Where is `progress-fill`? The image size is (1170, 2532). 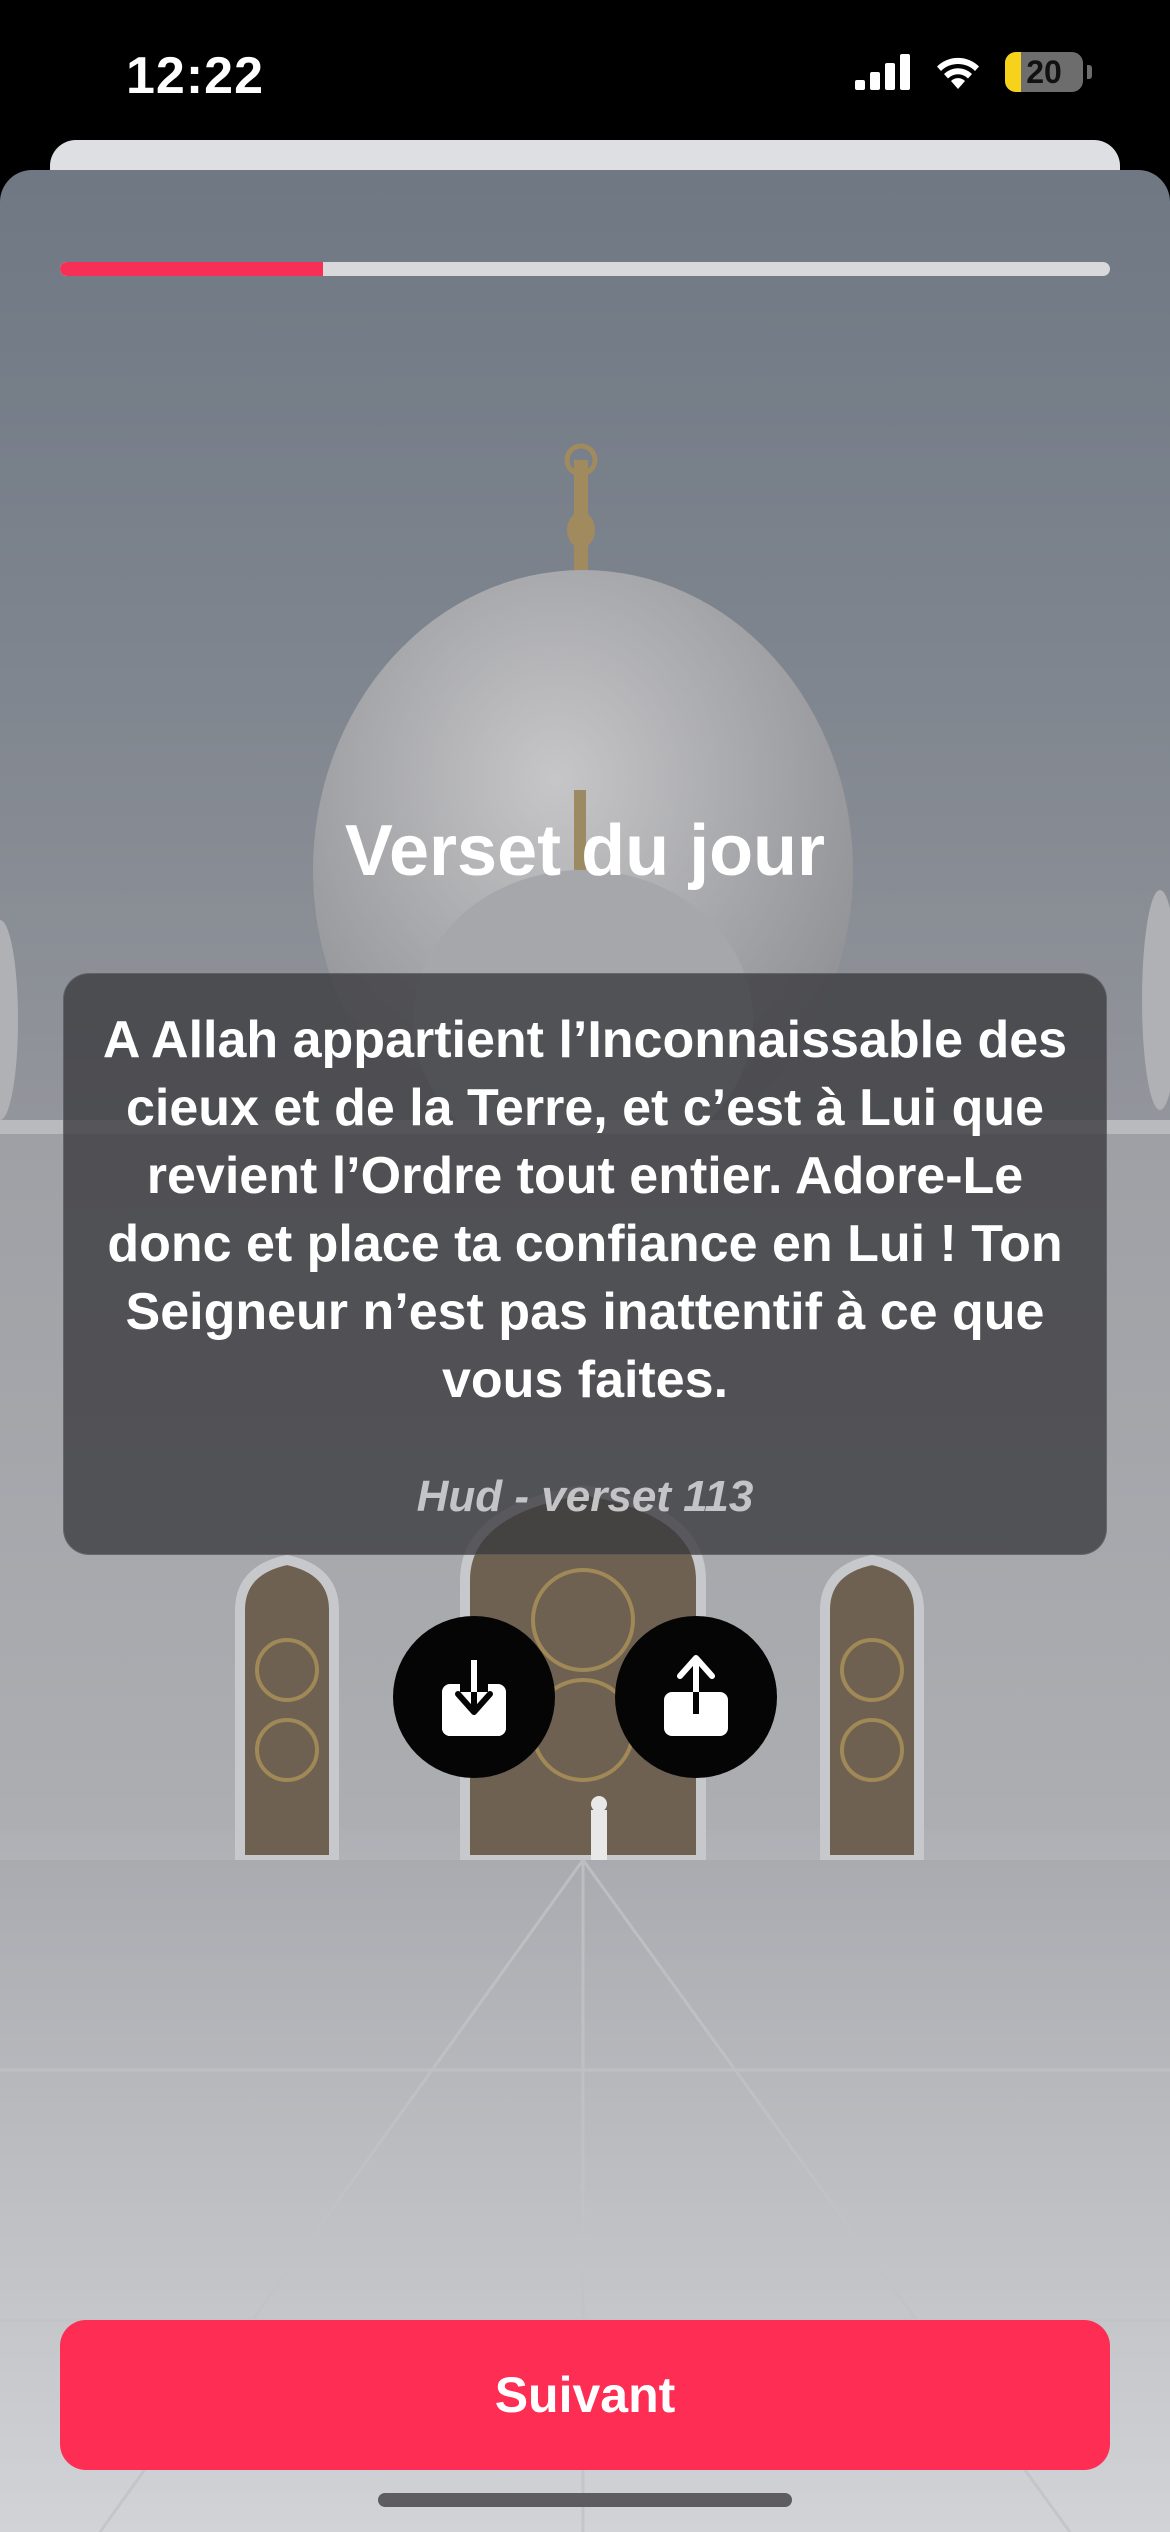
progress-fill is located at coordinates (191, 269).